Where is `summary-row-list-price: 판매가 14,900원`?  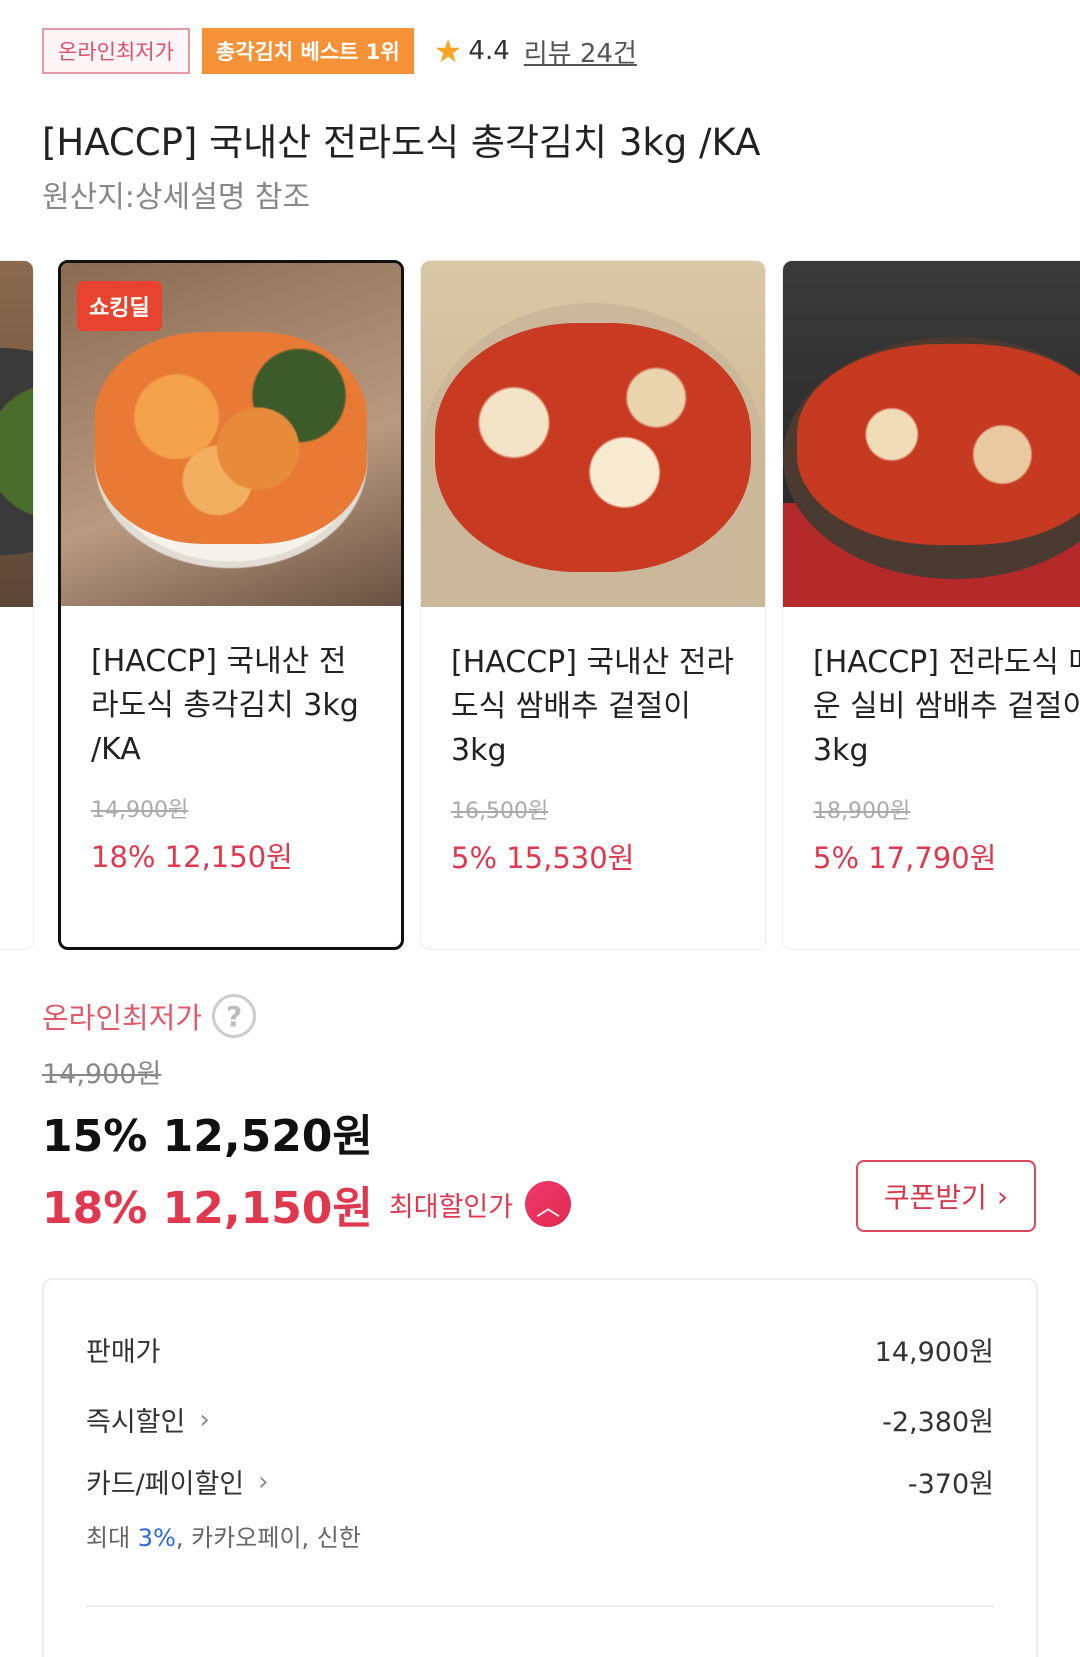
summary-row-list-price: 판매가 14,900원 is located at coordinates (540, 1349).